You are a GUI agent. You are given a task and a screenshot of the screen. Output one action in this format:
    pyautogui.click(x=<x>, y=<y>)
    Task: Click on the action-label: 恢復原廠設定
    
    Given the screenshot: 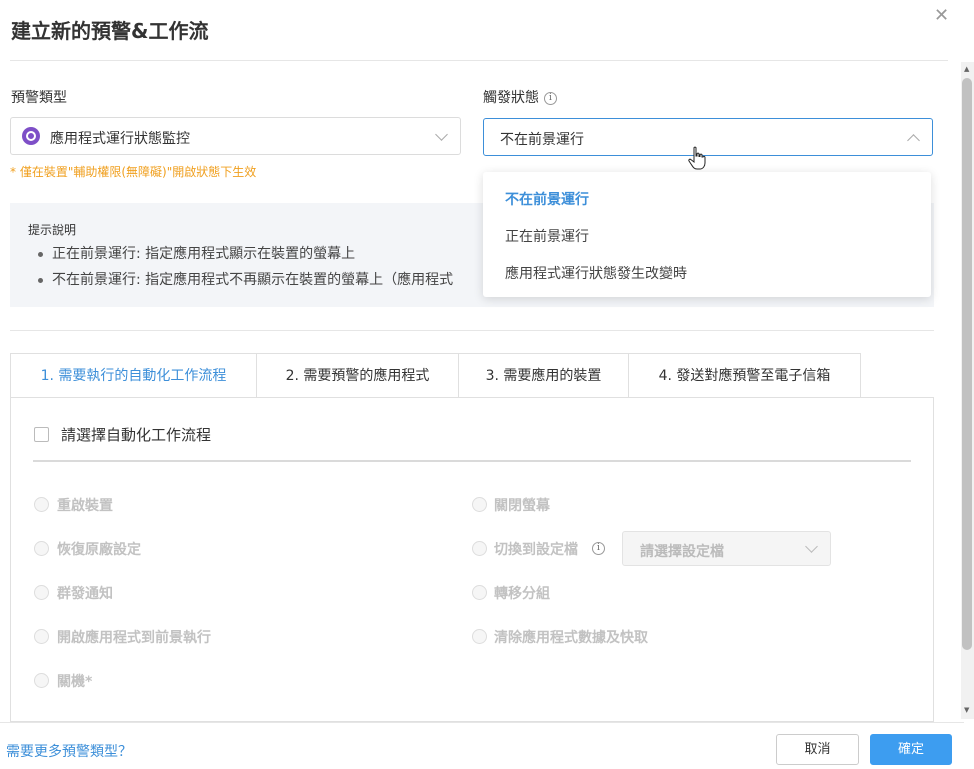 What is the action you would take?
    pyautogui.click(x=99, y=550)
    